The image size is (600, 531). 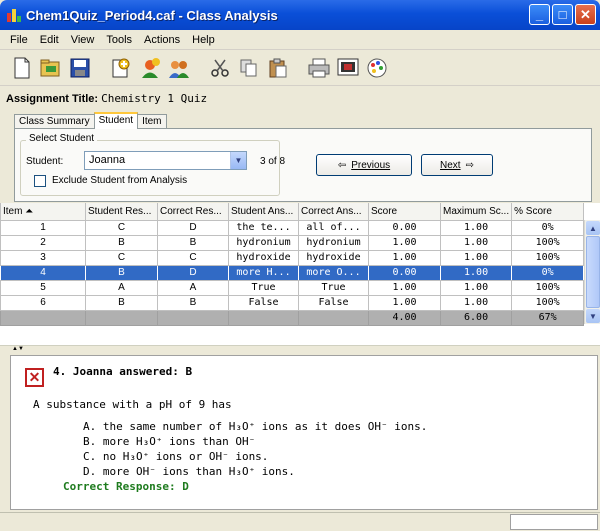 What do you see at coordinates (34, 377) in the screenshot?
I see `incorrect-icon: ✕` at bounding box center [34, 377].